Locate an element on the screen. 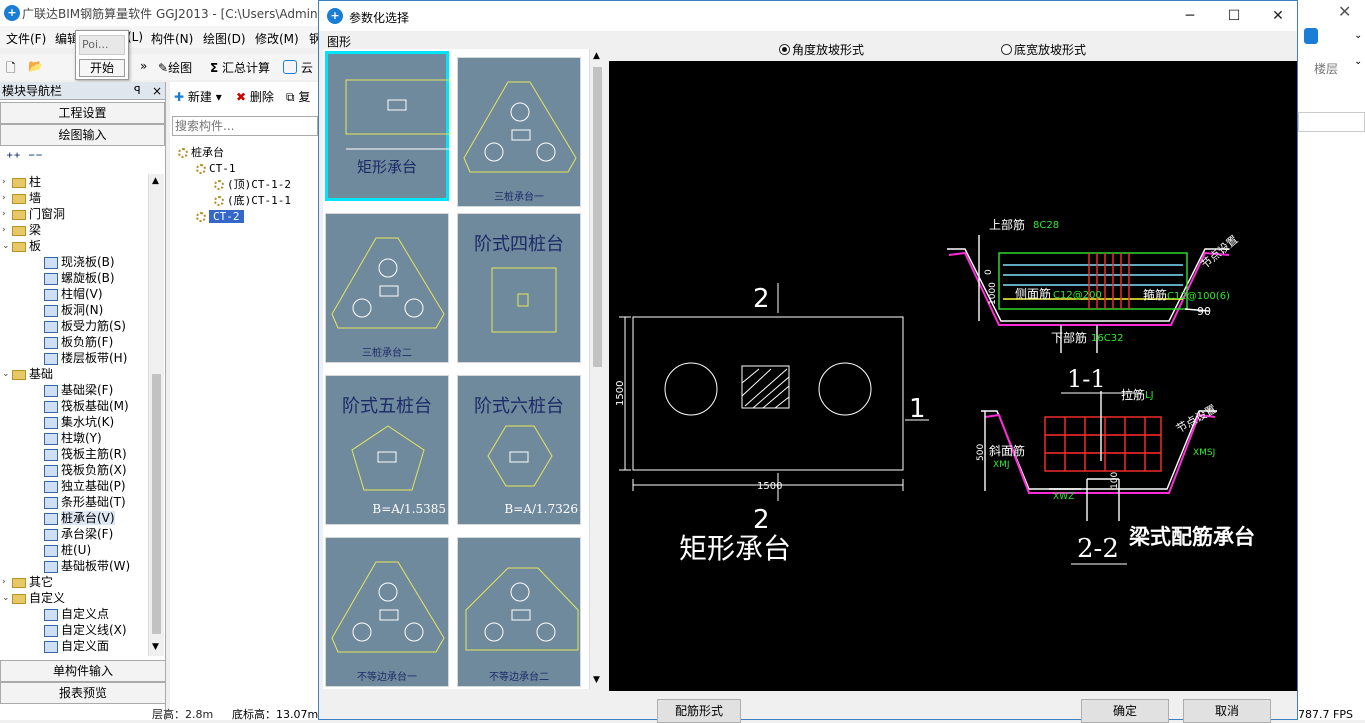 Image resolution: width=1365 pixels, height=723 pixels. more-icon: » is located at coordinates (143, 66).